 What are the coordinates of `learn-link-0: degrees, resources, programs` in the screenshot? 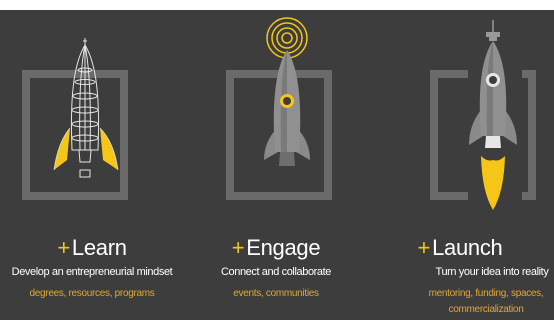 It's located at (92, 293).